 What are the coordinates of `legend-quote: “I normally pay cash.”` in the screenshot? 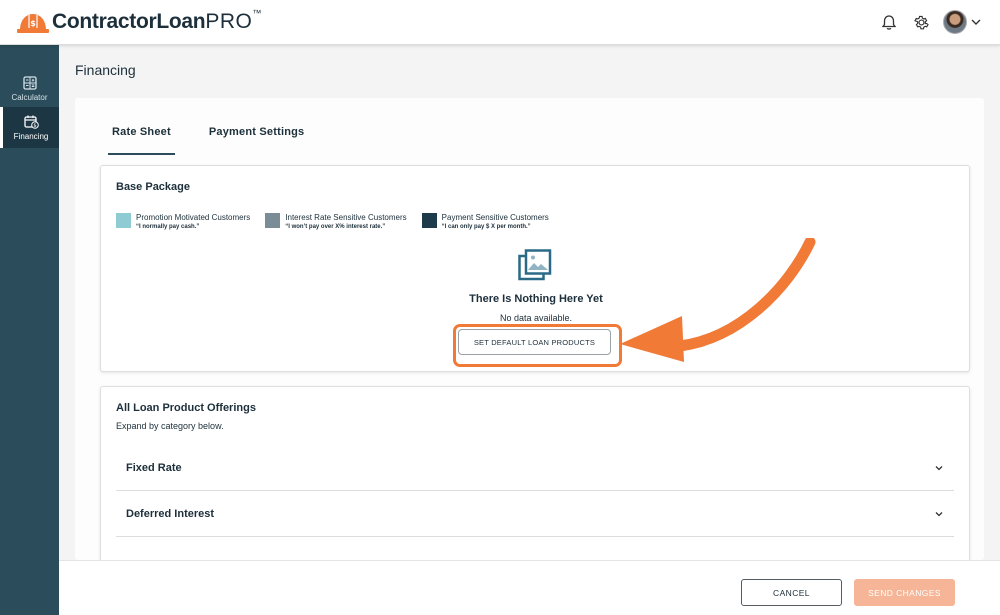 It's located at (168, 227).